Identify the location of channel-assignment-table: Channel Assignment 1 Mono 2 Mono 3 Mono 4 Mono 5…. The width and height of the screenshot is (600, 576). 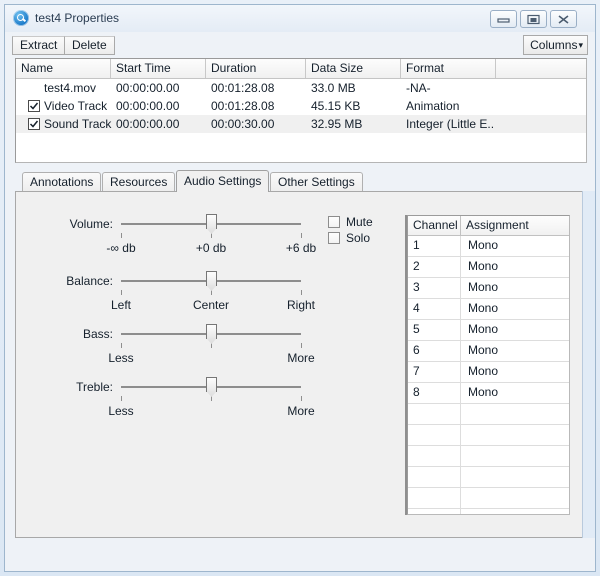
(488, 365).